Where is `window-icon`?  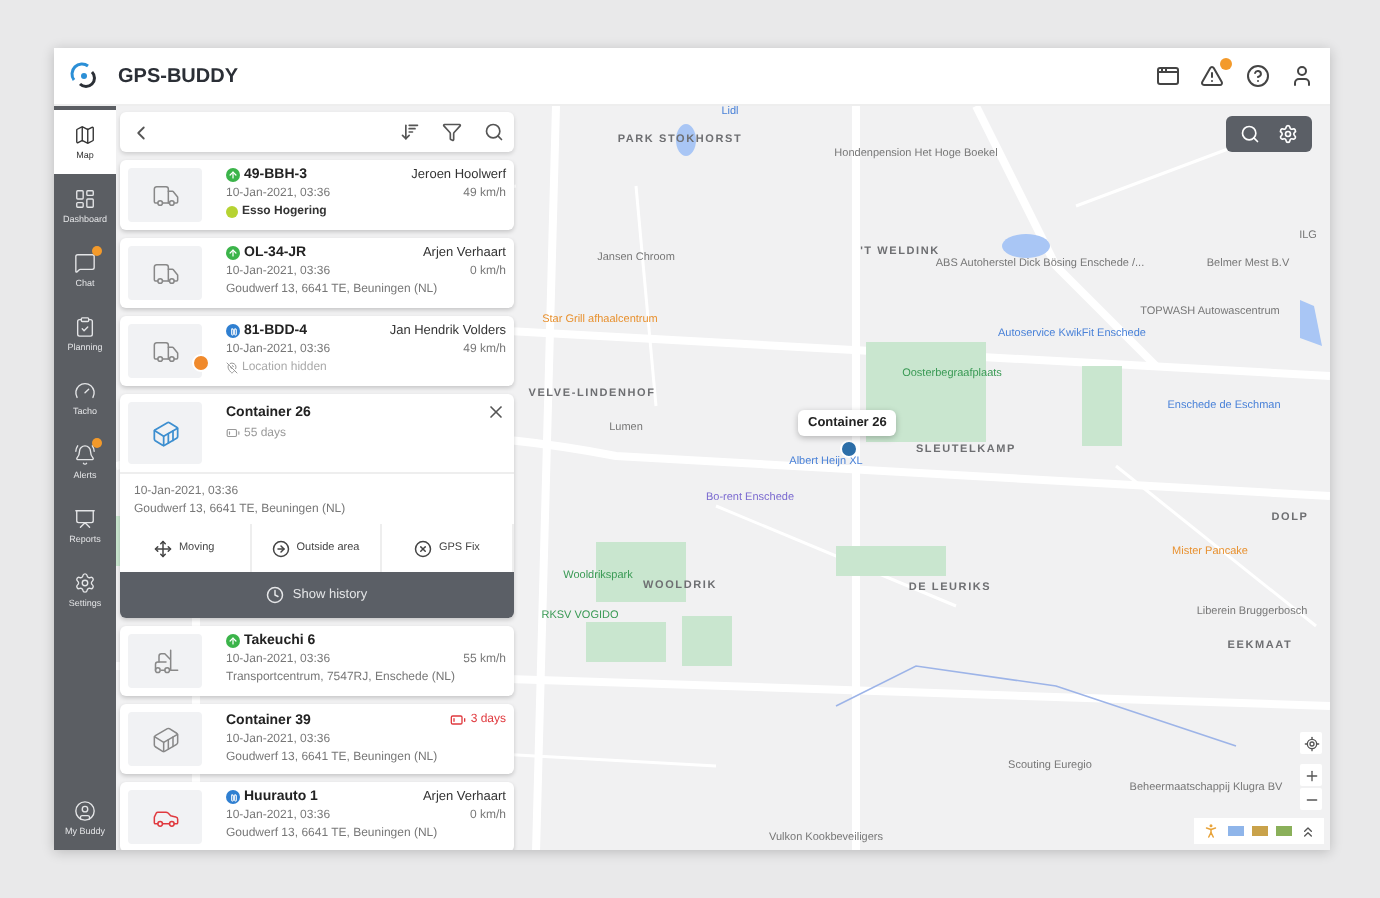 window-icon is located at coordinates (1168, 76).